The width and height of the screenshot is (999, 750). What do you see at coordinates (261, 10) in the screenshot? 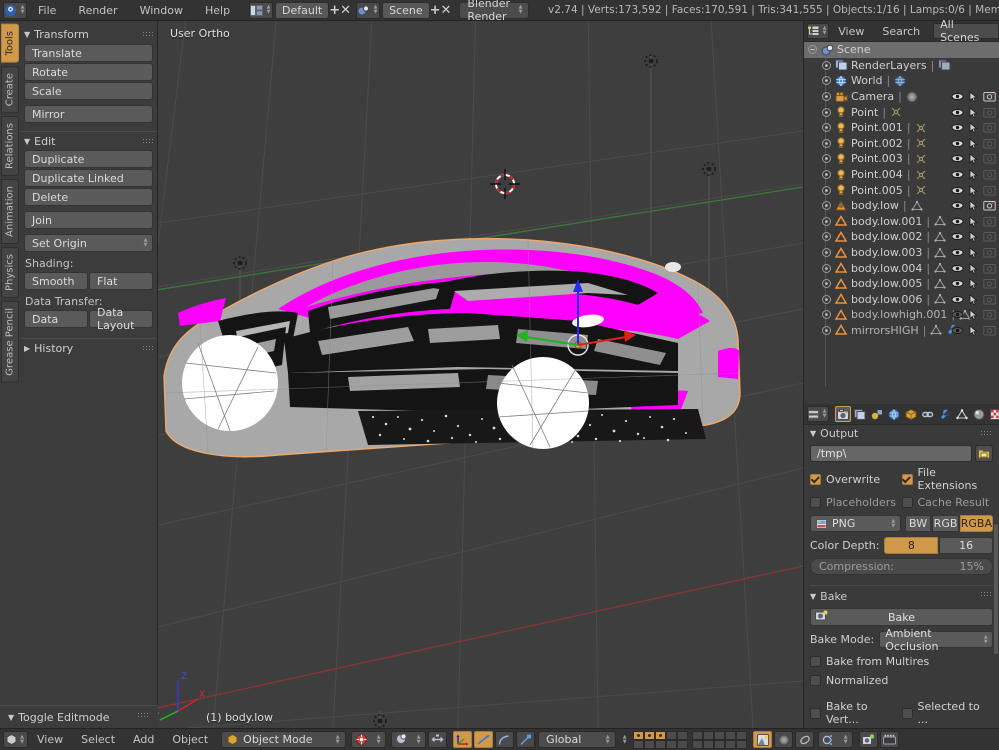
I see `screen-layout-browse-button: ▲ ▼` at bounding box center [261, 10].